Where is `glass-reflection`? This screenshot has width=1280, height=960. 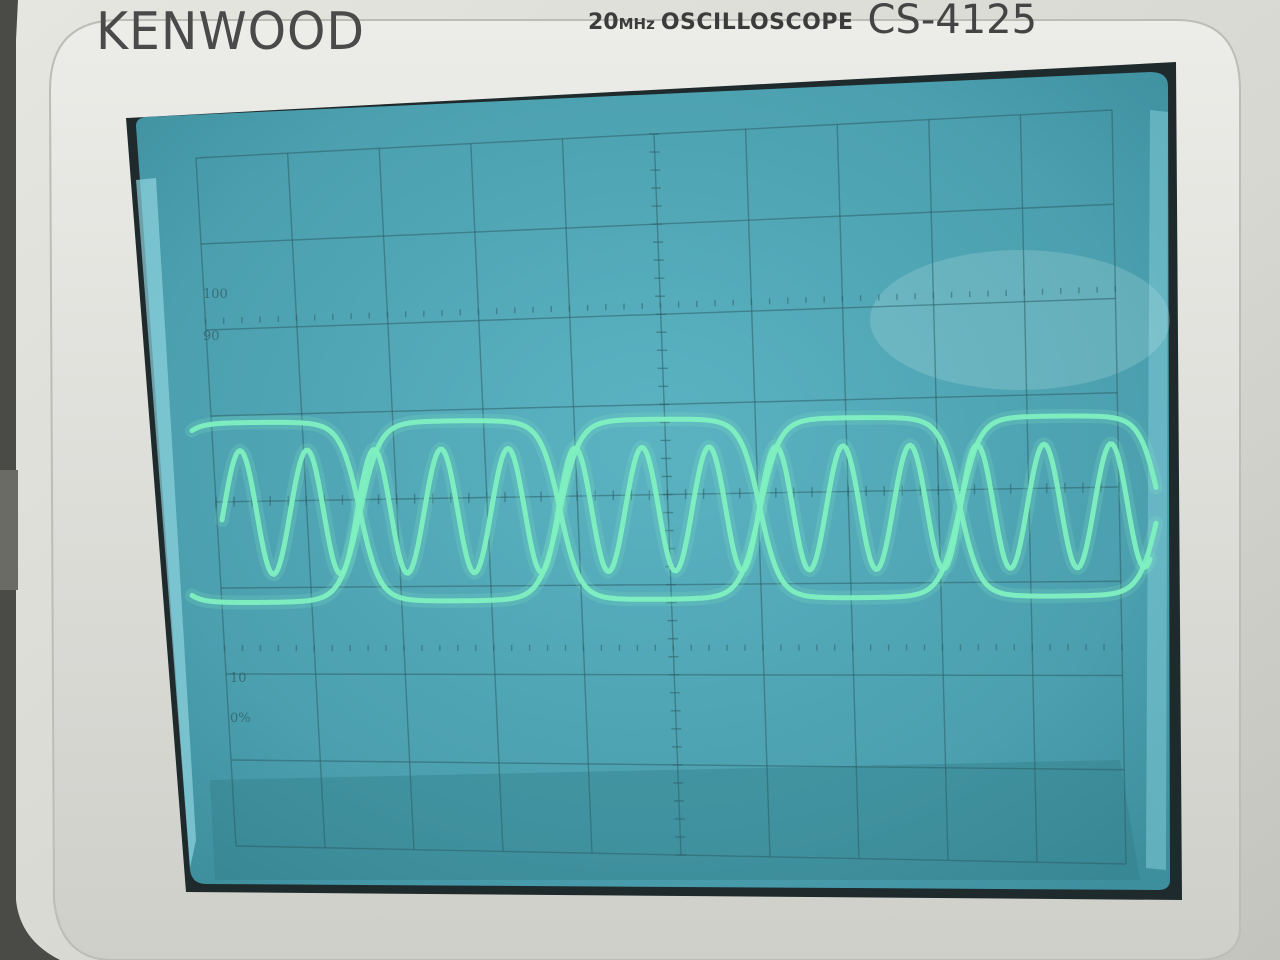
glass-reflection is located at coordinates (1020, 320).